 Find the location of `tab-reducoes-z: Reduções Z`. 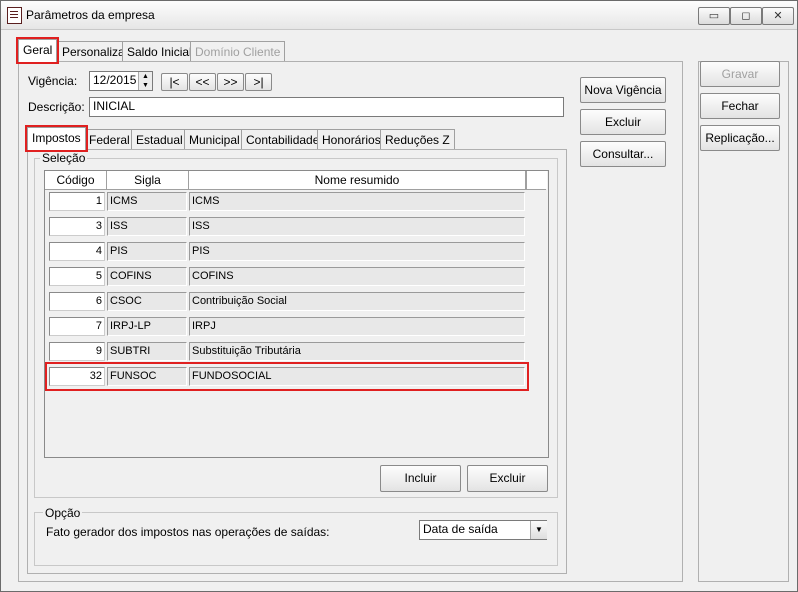

tab-reducoes-z: Reduções Z is located at coordinates (417, 139).